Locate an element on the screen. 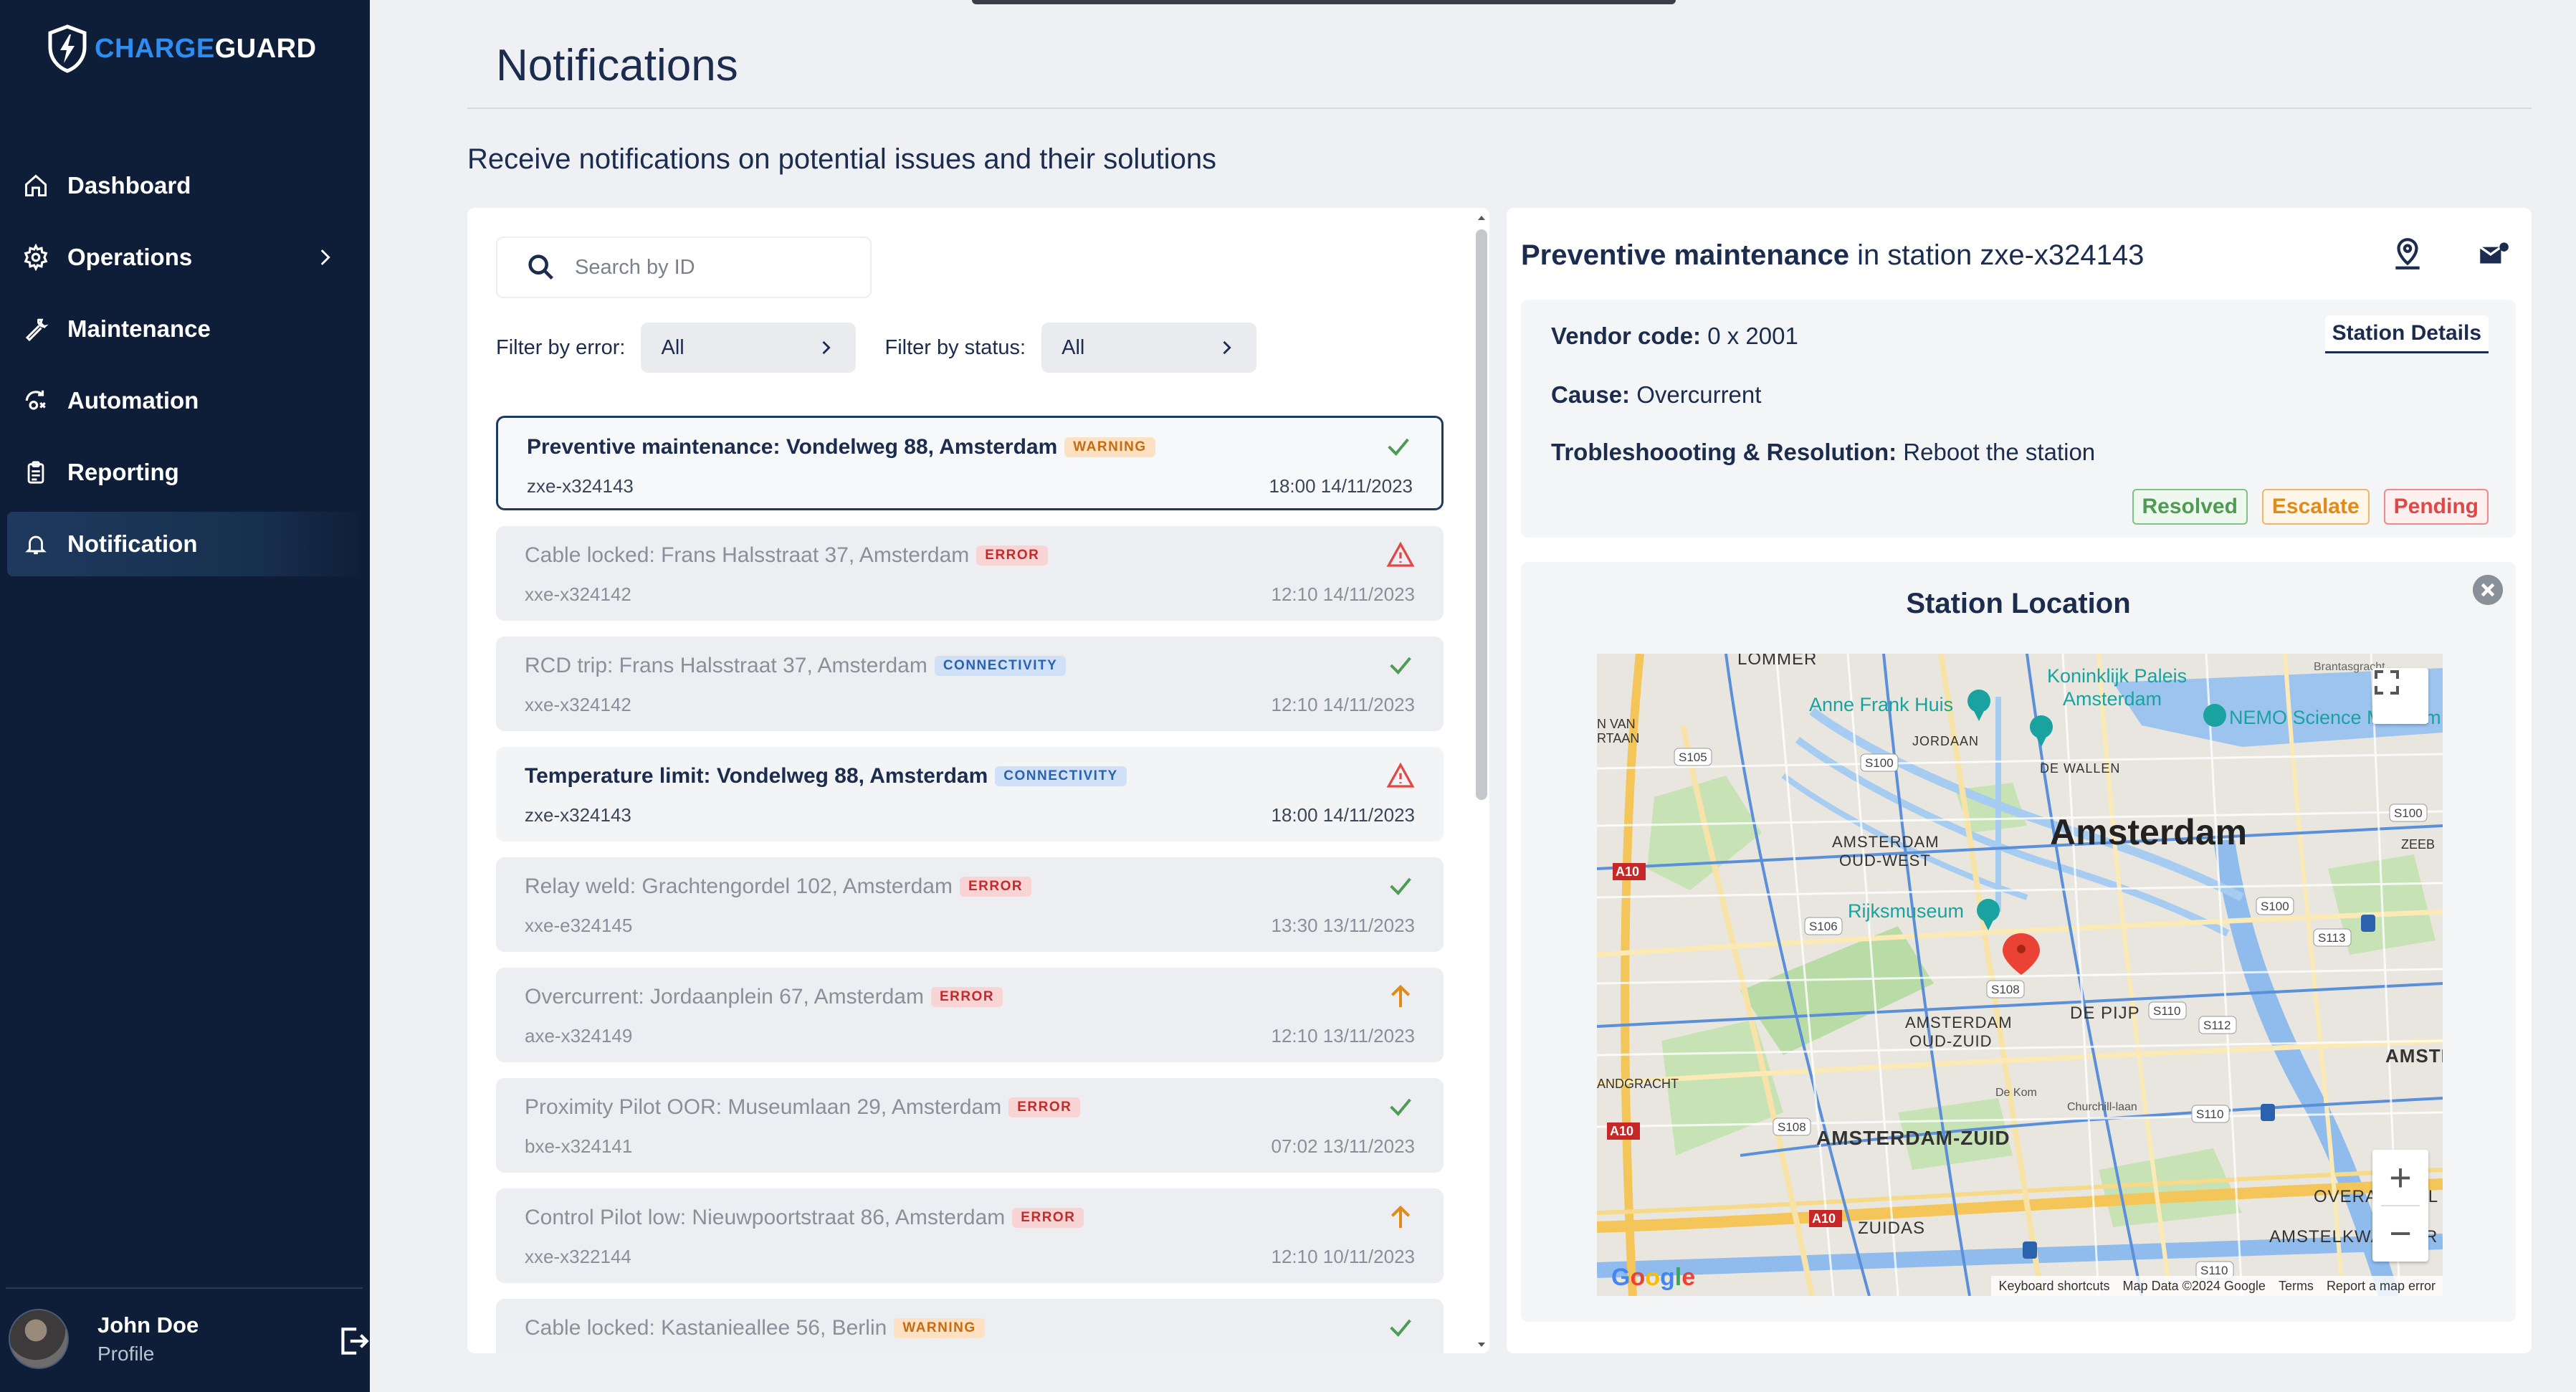  type-badge: CONNECTIVITY is located at coordinates (1000, 666).